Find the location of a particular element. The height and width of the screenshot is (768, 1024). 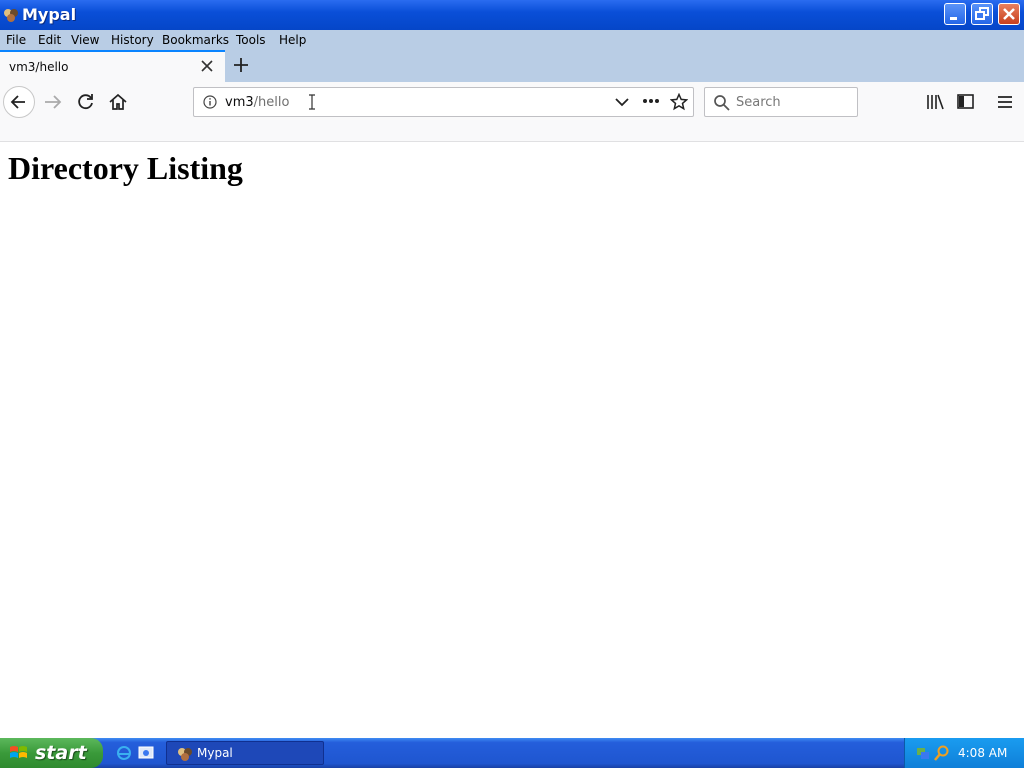

forward-arrow-icon is located at coordinates (53, 102).